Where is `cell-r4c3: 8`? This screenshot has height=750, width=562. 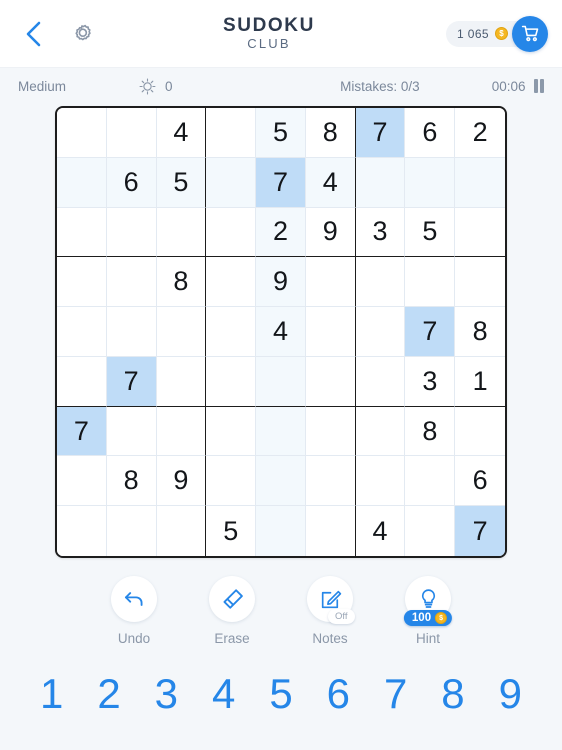
cell-r4c3: 8 is located at coordinates (181, 282).